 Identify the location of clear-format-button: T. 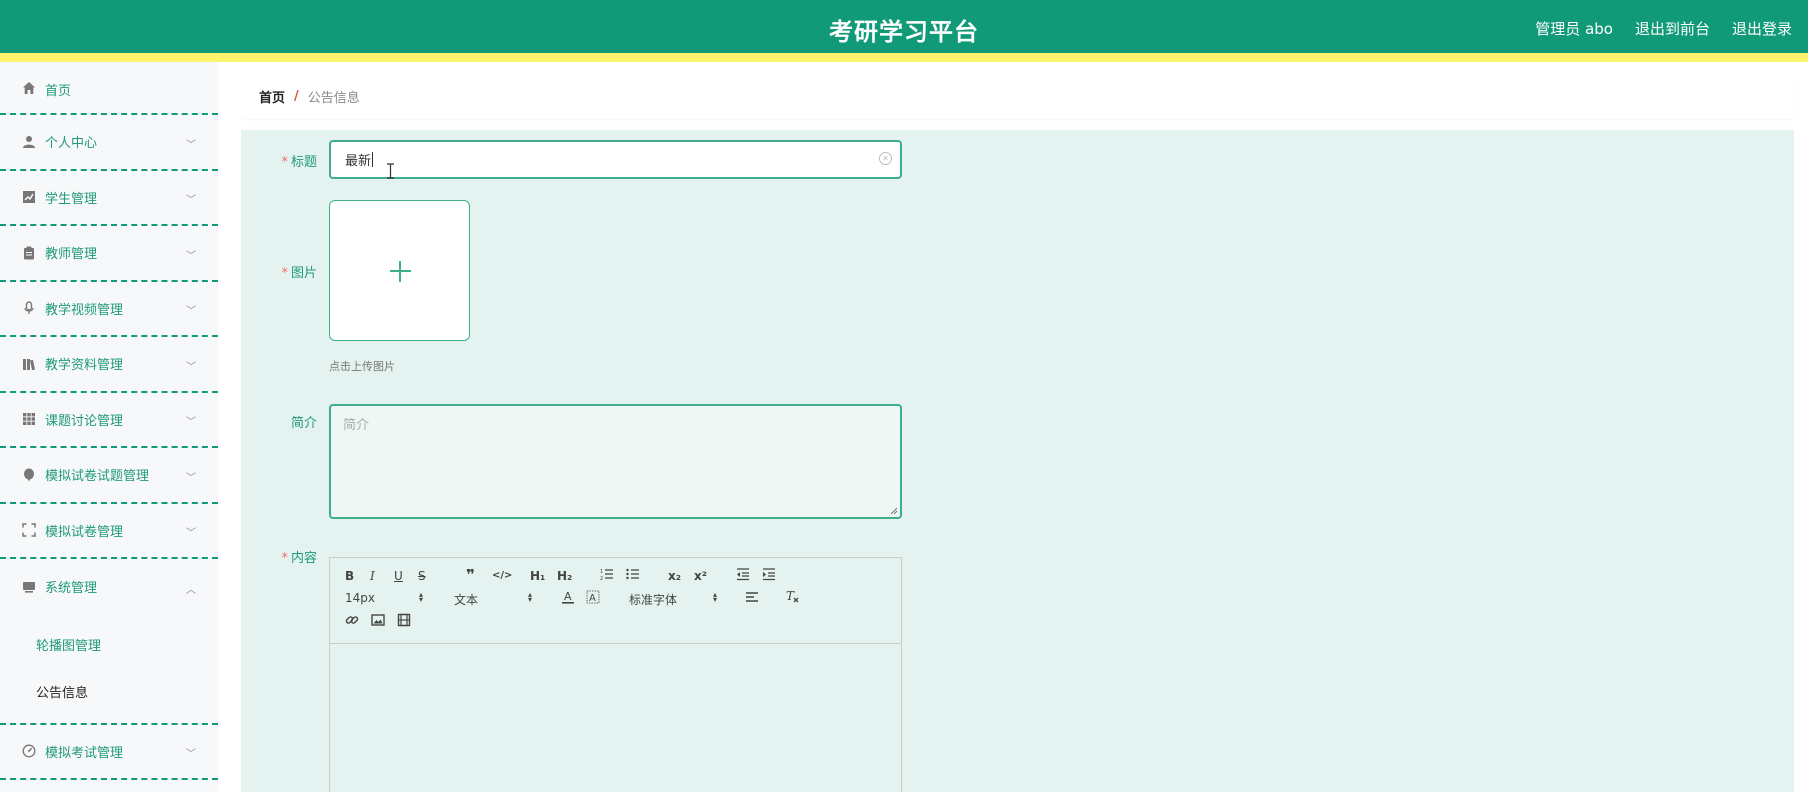
(792, 598).